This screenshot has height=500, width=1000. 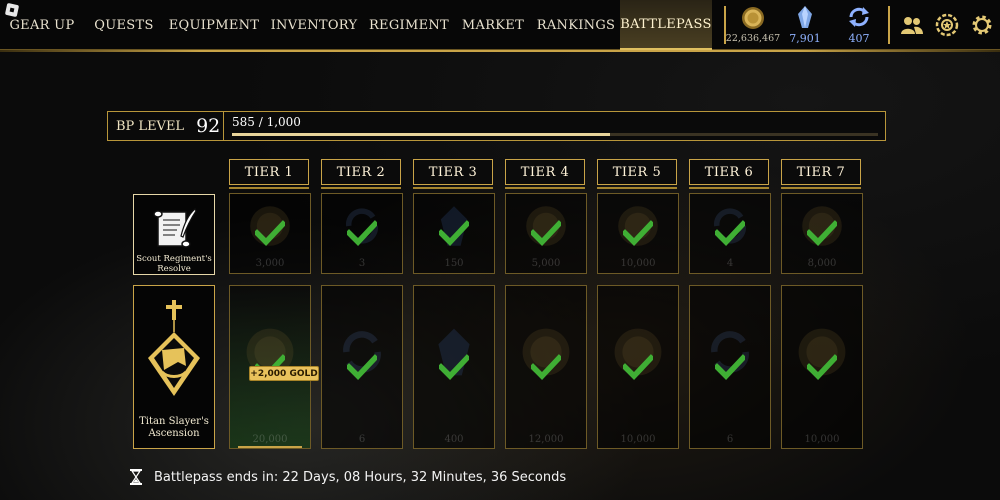 I want to click on free-reward-tier-6: 4, so click(x=730, y=233).